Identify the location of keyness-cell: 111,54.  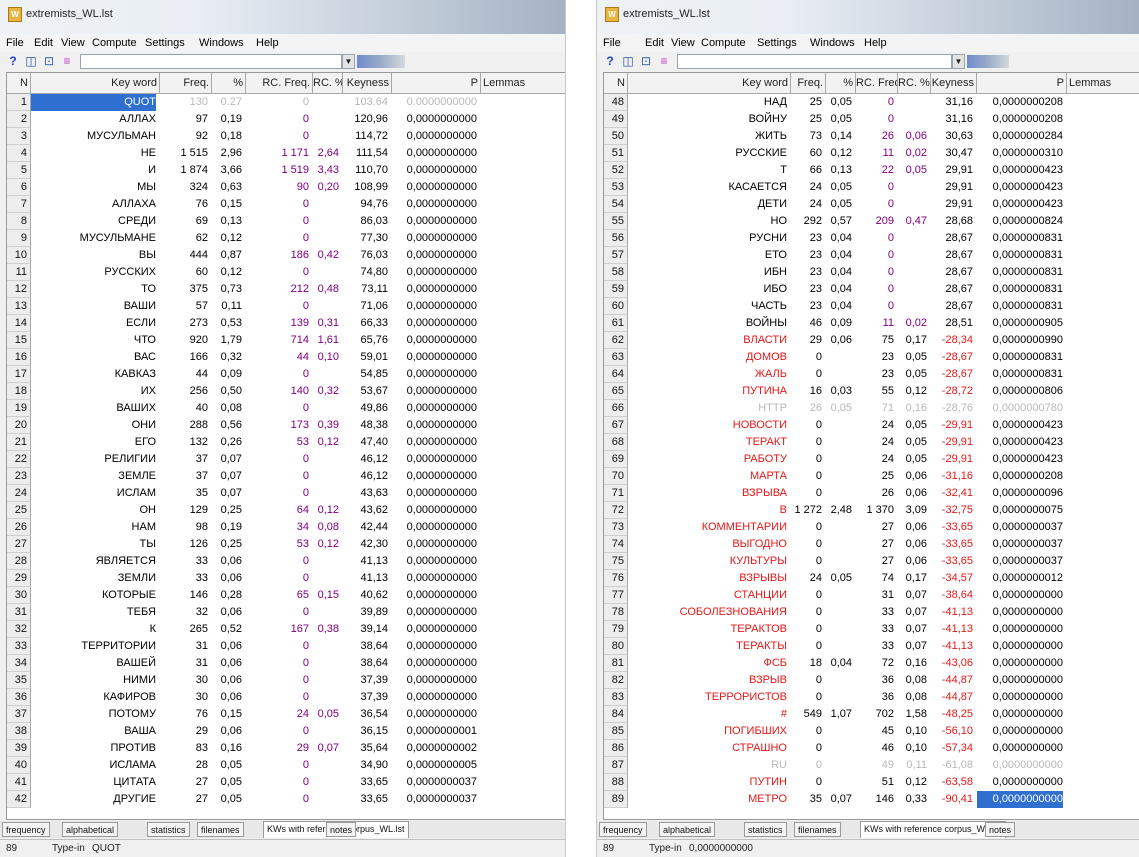
(365, 153).